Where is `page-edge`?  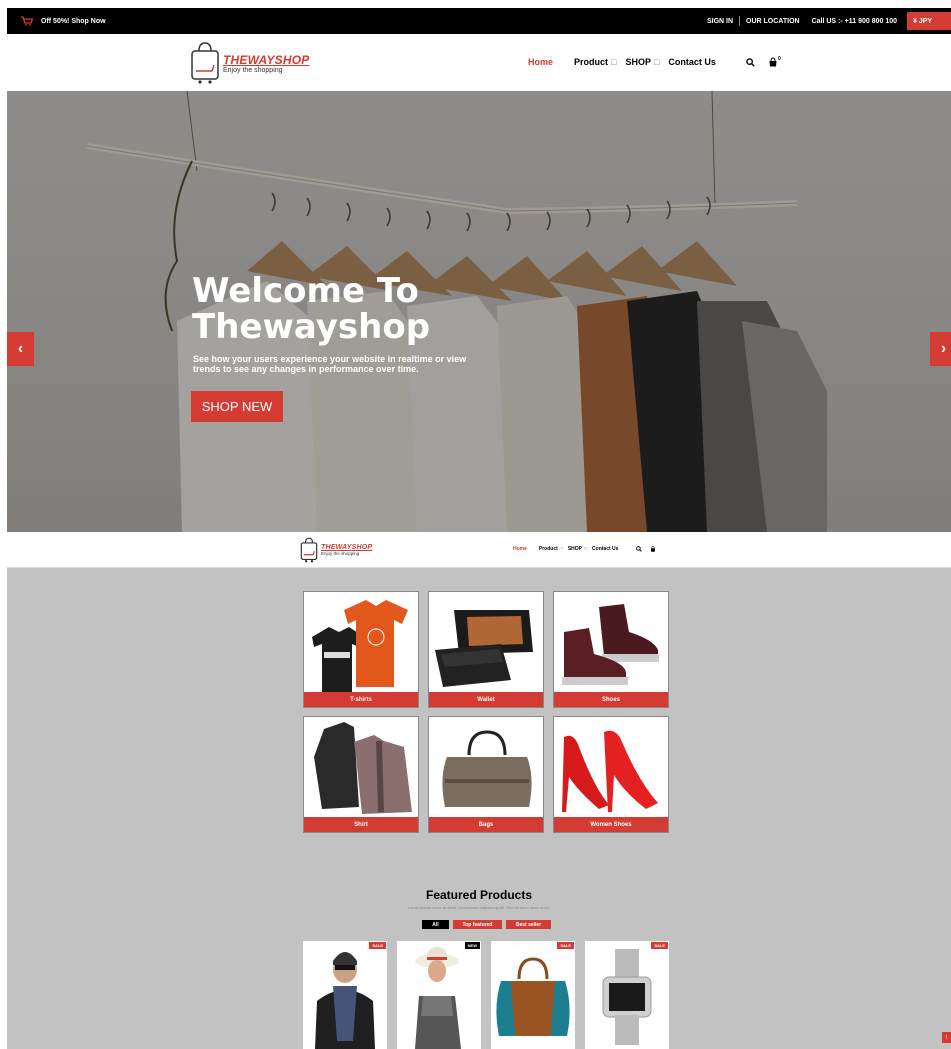 page-edge is located at coordinates (3, 524).